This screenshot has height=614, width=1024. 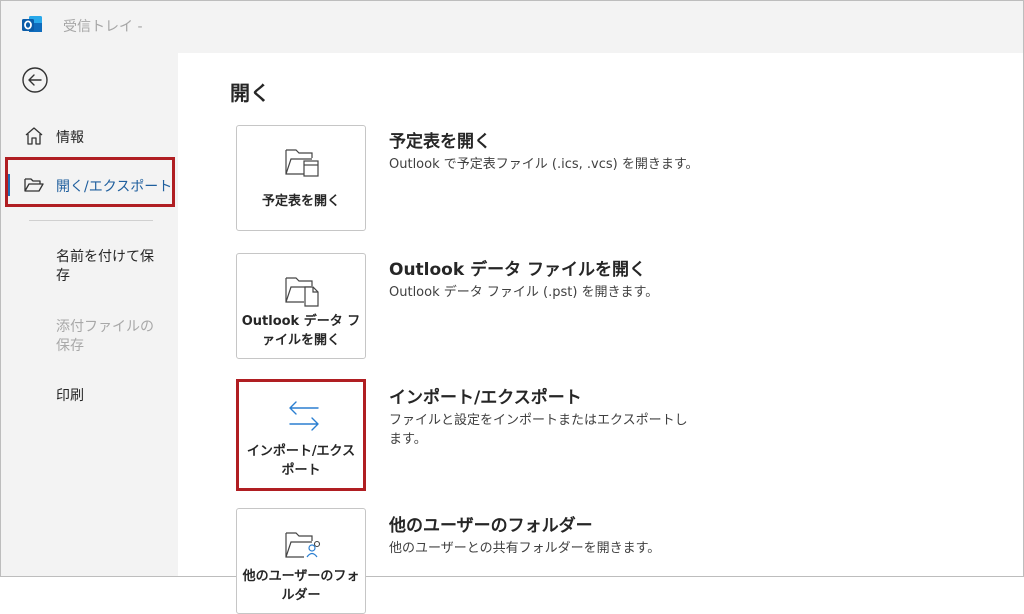 What do you see at coordinates (32, 24) in the screenshot?
I see `outlook-icon` at bounding box center [32, 24].